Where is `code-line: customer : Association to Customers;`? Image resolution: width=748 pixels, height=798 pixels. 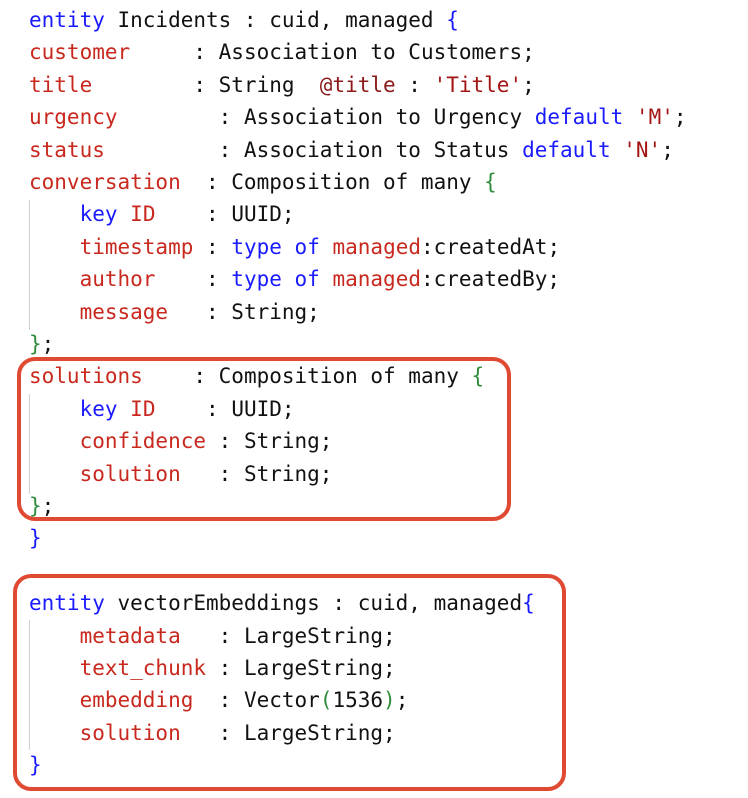 code-line: customer : Association to Customers; is located at coordinates (282, 52).